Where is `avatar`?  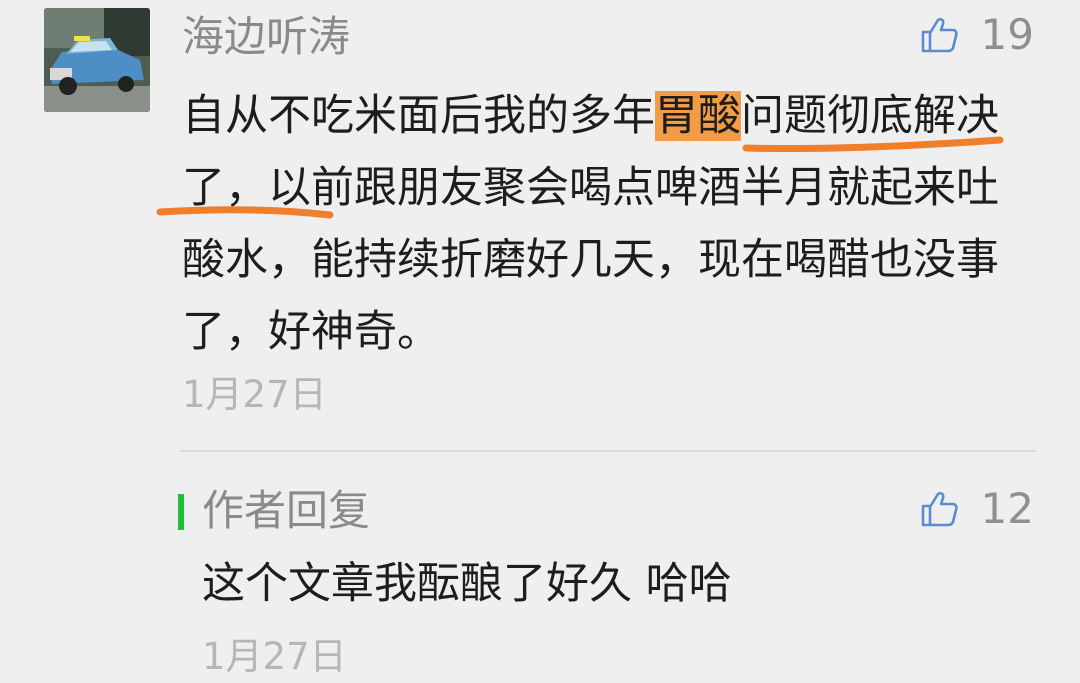 avatar is located at coordinates (97, 60).